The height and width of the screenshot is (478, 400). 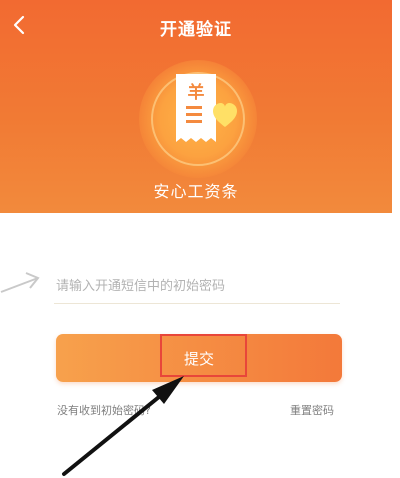 What do you see at coordinates (196, 30) in the screenshot?
I see `page-title: 开通验证` at bounding box center [196, 30].